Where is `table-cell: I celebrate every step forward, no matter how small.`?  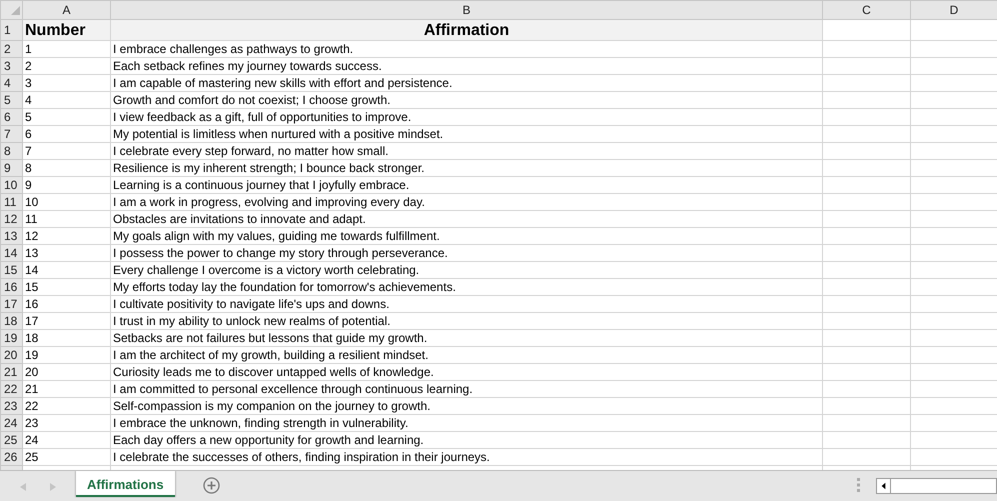
table-cell: I celebrate every step forward, no matter how small. is located at coordinates (466, 151).